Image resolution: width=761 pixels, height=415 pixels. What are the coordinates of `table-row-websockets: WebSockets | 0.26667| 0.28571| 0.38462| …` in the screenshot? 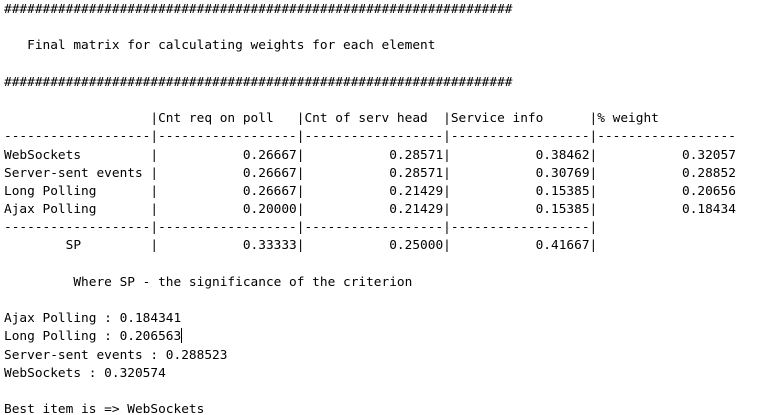 It's located at (370, 155).